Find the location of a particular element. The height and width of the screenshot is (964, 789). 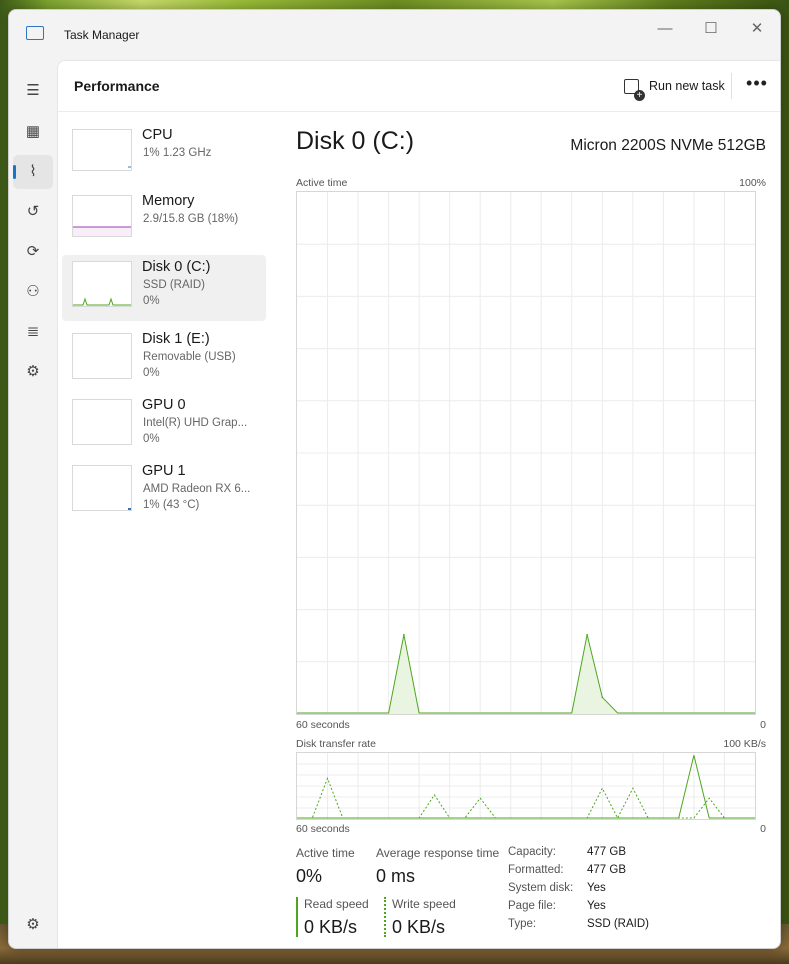

type-value: SSD (RAID) is located at coordinates (618, 924).